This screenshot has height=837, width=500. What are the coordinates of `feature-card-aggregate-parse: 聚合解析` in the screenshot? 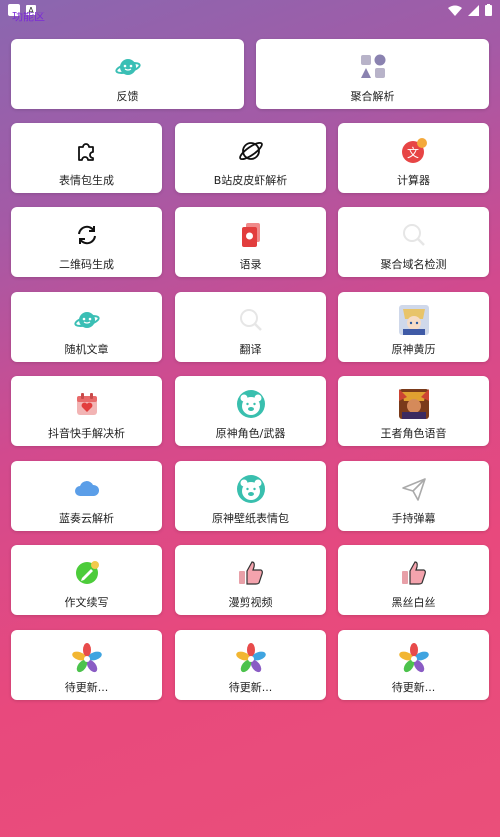 It's located at (372, 74).